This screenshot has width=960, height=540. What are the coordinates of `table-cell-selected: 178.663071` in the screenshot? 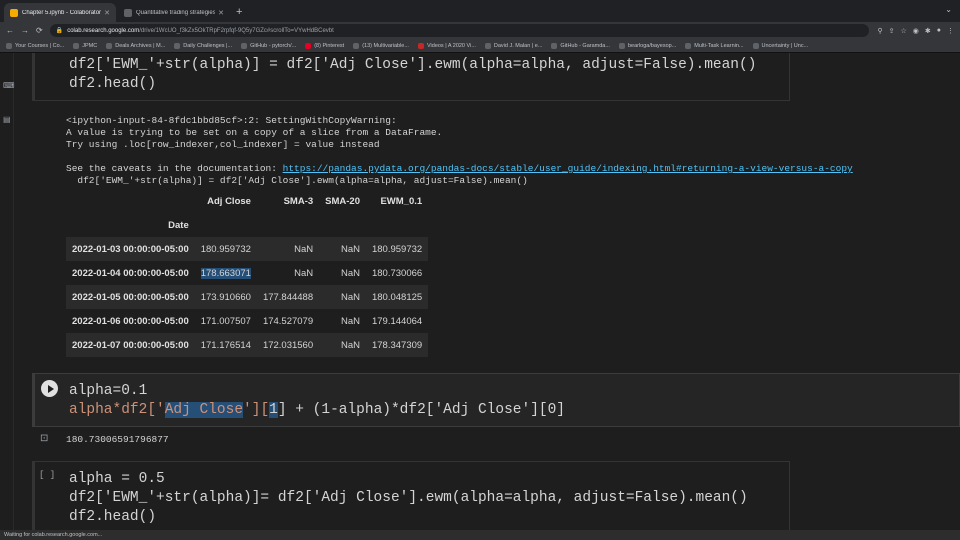 It's located at (225, 273).